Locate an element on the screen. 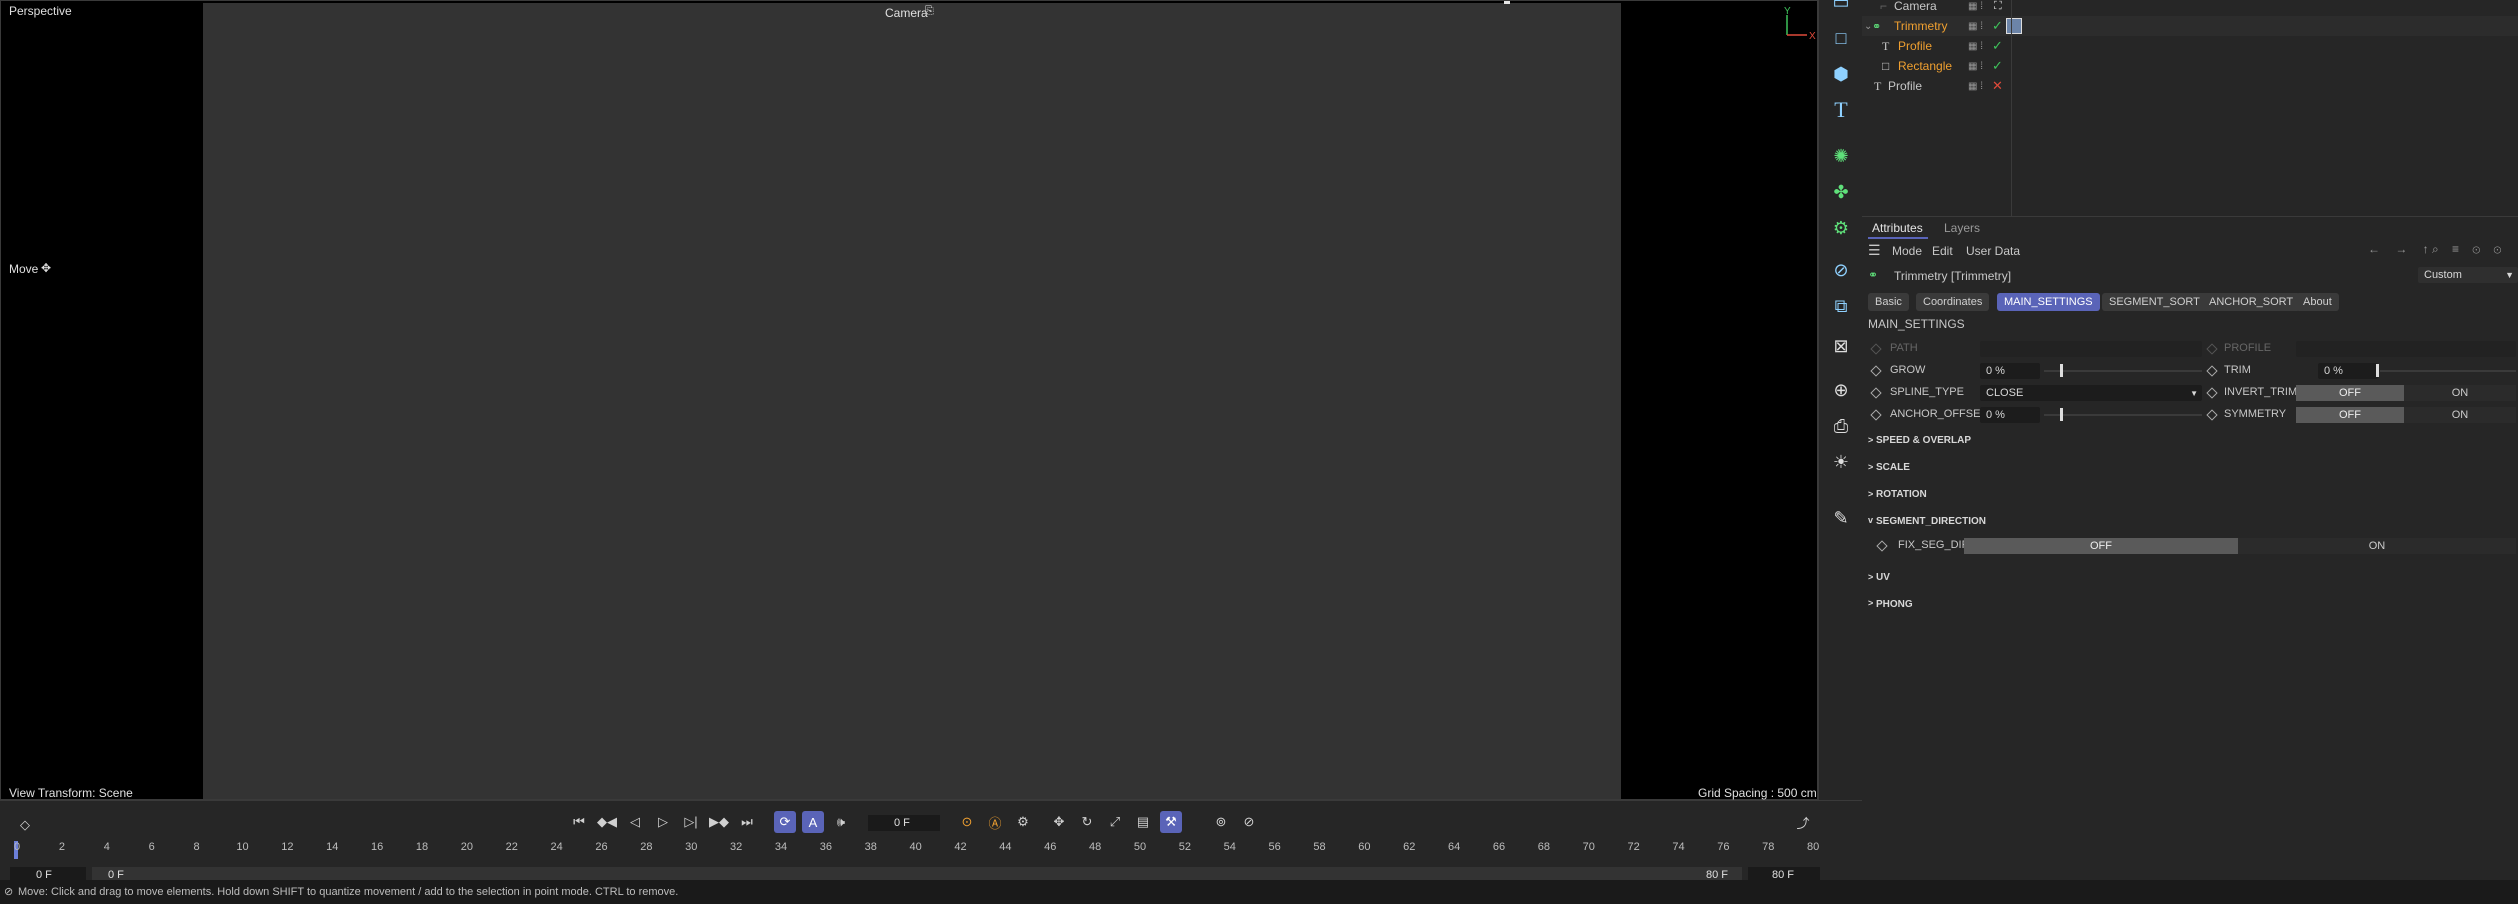 This screenshot has width=2518, height=904. play-icon: ▷ is located at coordinates (663, 822).